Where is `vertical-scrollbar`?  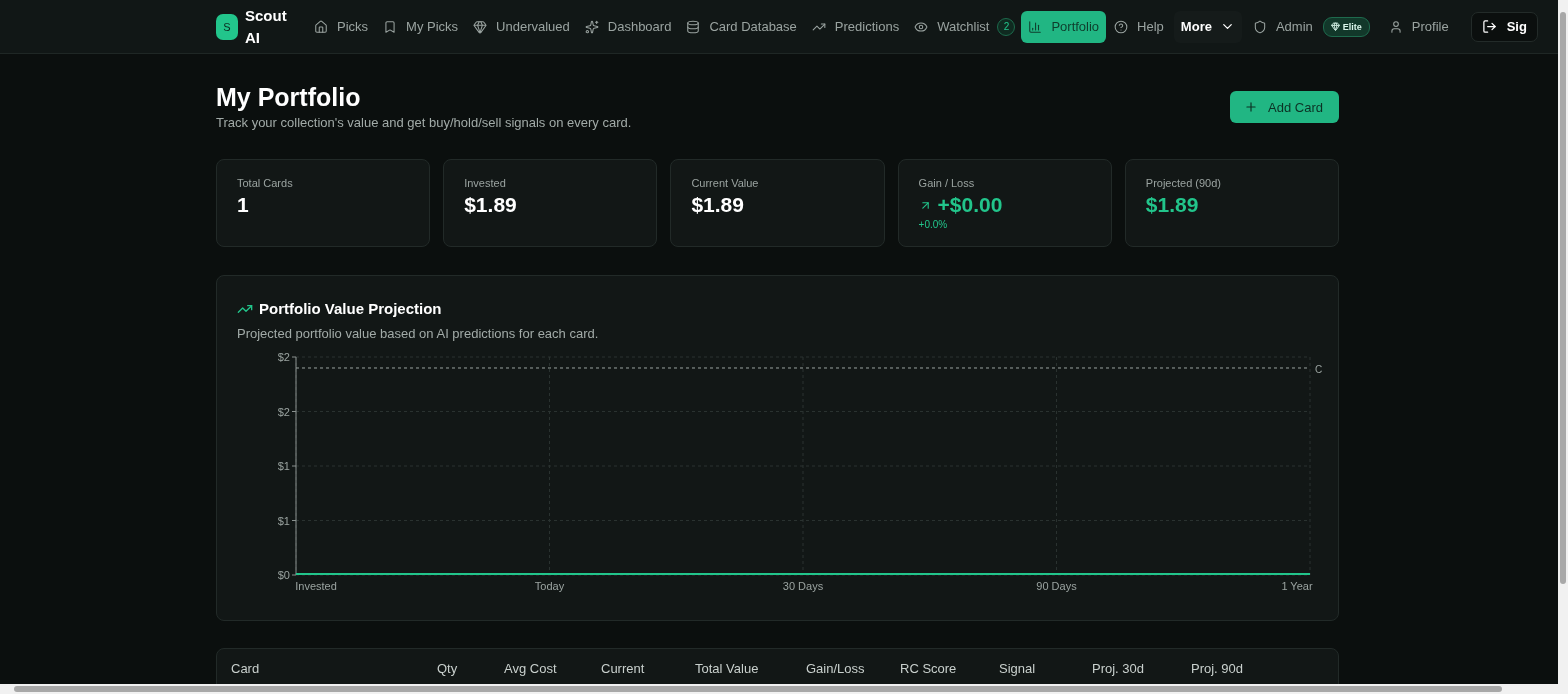
vertical-scrollbar is located at coordinates (1563, 342).